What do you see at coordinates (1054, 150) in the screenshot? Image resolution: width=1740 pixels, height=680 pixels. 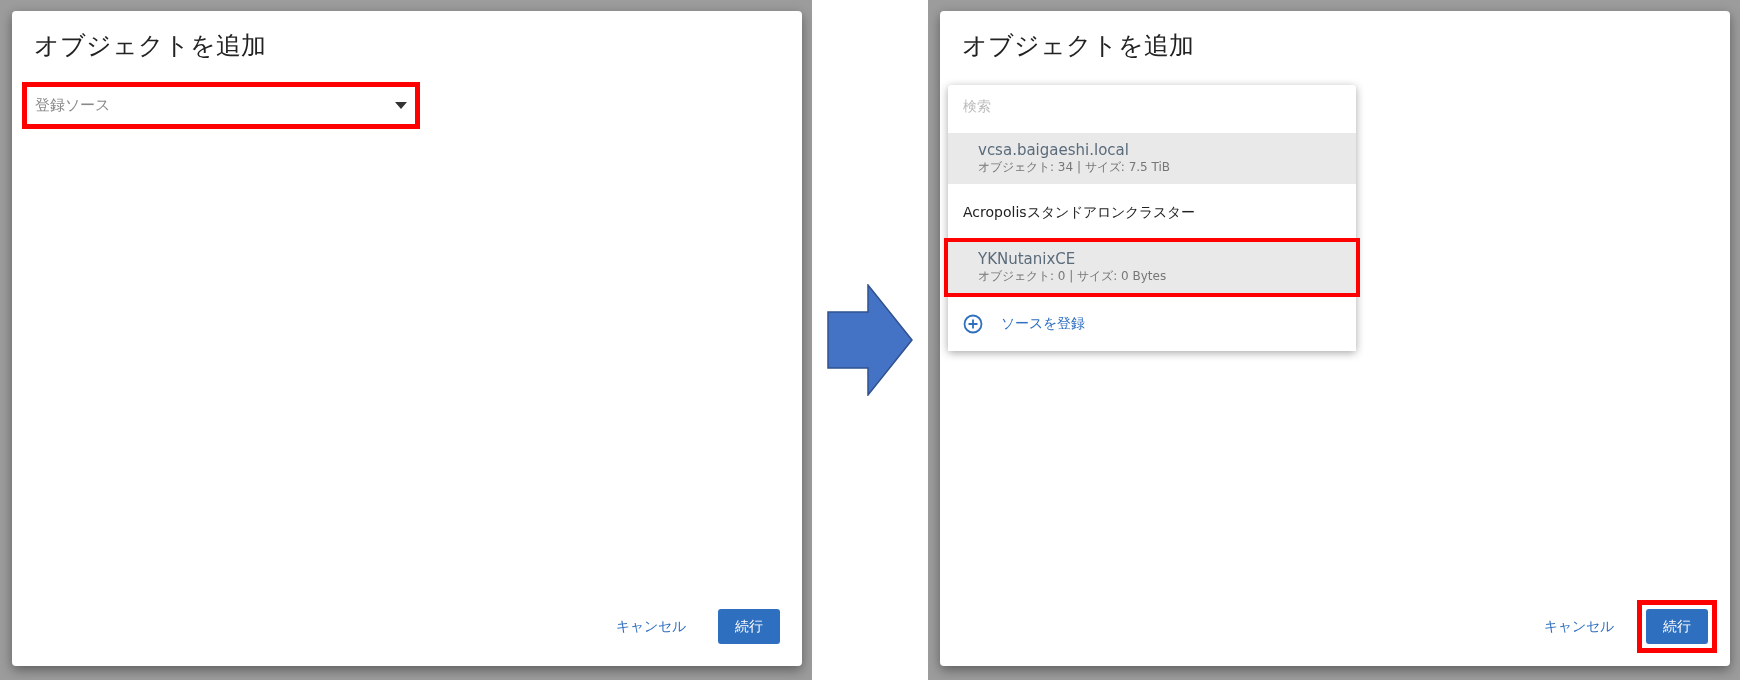 I see `source-name: vcsa.baigaeshi.local` at bounding box center [1054, 150].